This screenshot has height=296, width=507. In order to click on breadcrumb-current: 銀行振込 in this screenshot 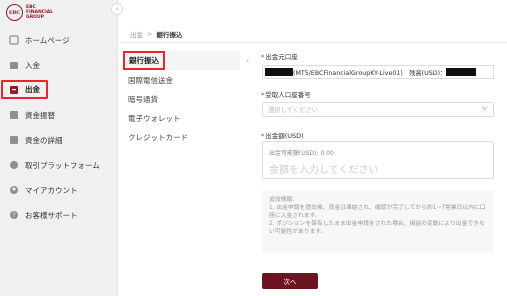, I will do `click(169, 35)`.